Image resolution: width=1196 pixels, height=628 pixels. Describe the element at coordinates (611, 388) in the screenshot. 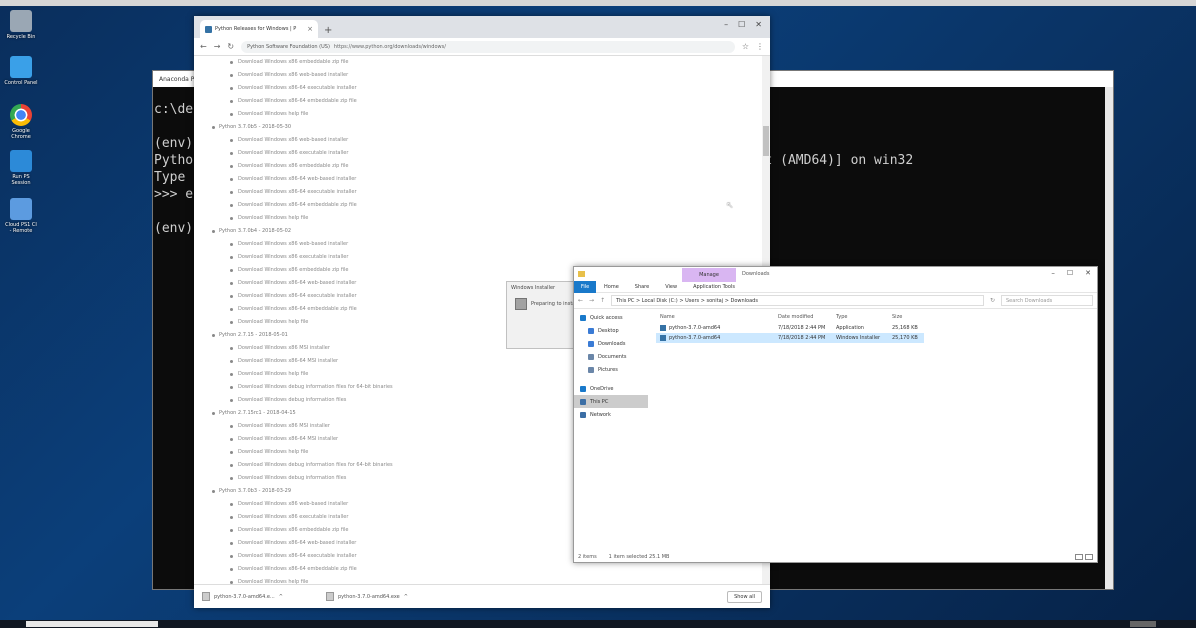

I see `nav-item-onedrive: OneDrive` at that location.